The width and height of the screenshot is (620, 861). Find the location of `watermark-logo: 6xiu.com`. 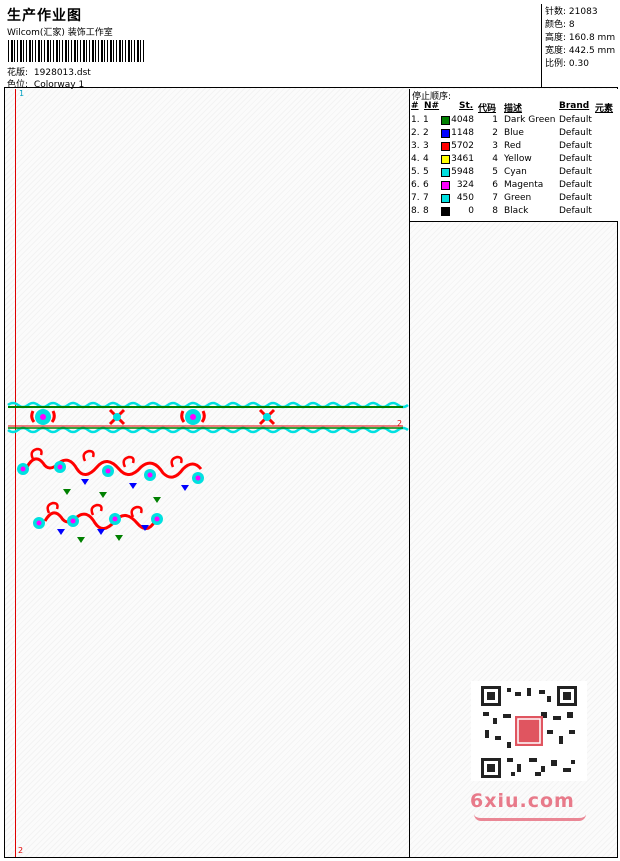

watermark-logo: 6xiu.com is located at coordinates (522, 801).